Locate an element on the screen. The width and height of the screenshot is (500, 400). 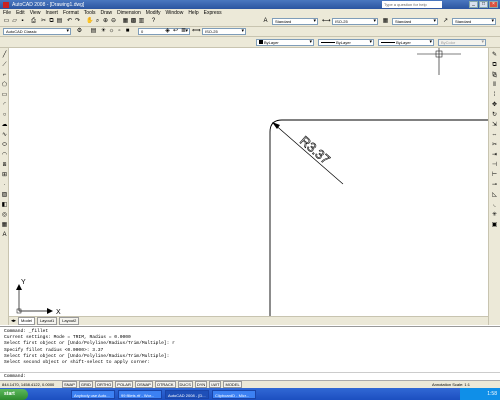
fillet-icon: ◟ is located at coordinates (494, 205).